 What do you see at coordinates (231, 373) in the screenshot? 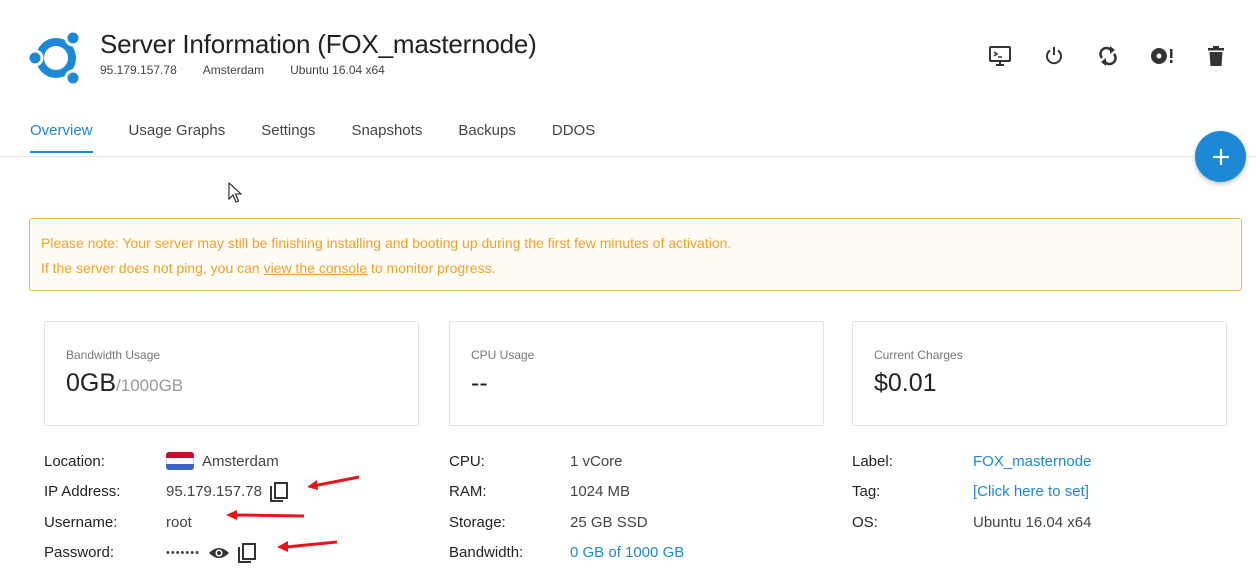
I see `bandwidth-usage-card: Bandwidth Usage 0GB/1000GB` at bounding box center [231, 373].